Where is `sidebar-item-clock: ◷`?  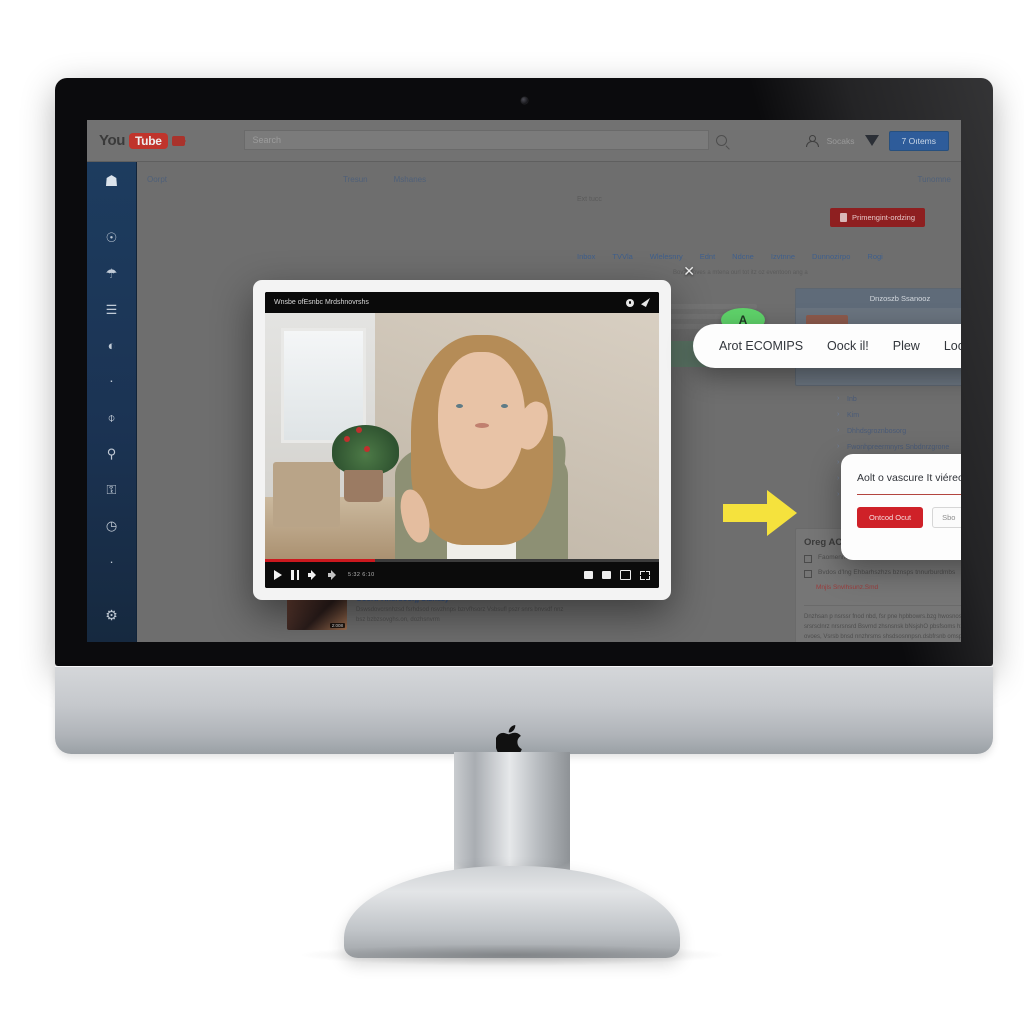
sidebar-item-clock: ◷ is located at coordinates (112, 525).